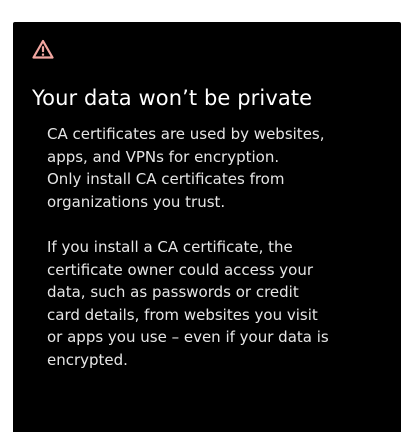 Image resolution: width=403 pixels, height=432 pixels. Describe the element at coordinates (182, 314) in the screenshot. I see `message-line: card details, from websites you visit` at that location.